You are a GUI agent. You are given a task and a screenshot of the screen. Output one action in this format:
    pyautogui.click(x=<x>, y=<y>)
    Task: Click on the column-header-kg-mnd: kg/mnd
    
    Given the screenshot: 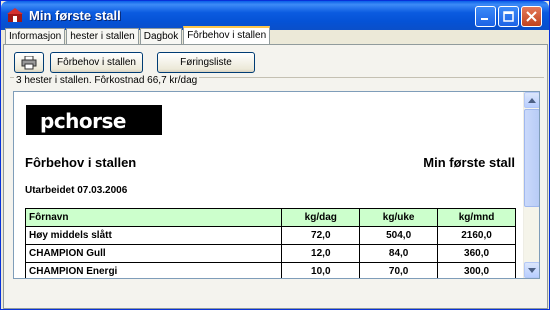 What is the action you would take?
    pyautogui.click(x=476, y=217)
    